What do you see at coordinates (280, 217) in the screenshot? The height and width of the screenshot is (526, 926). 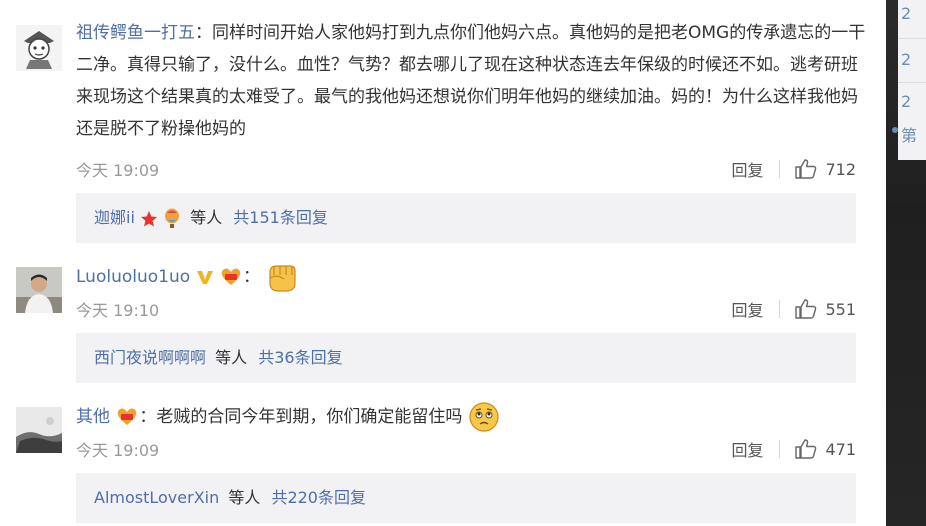 I see `reply-total-link: 共151条回复` at bounding box center [280, 217].